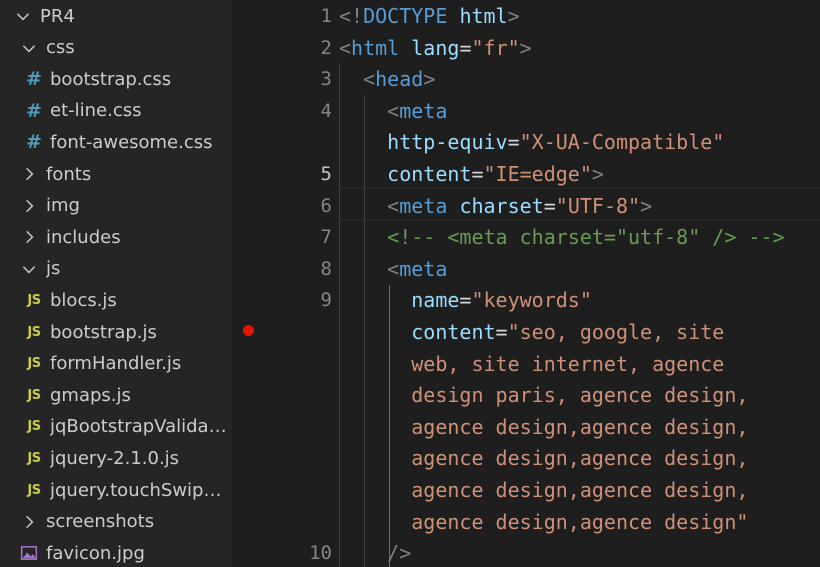  Describe the element at coordinates (598, 205) in the screenshot. I see `code-token: "UTF-8"` at that location.